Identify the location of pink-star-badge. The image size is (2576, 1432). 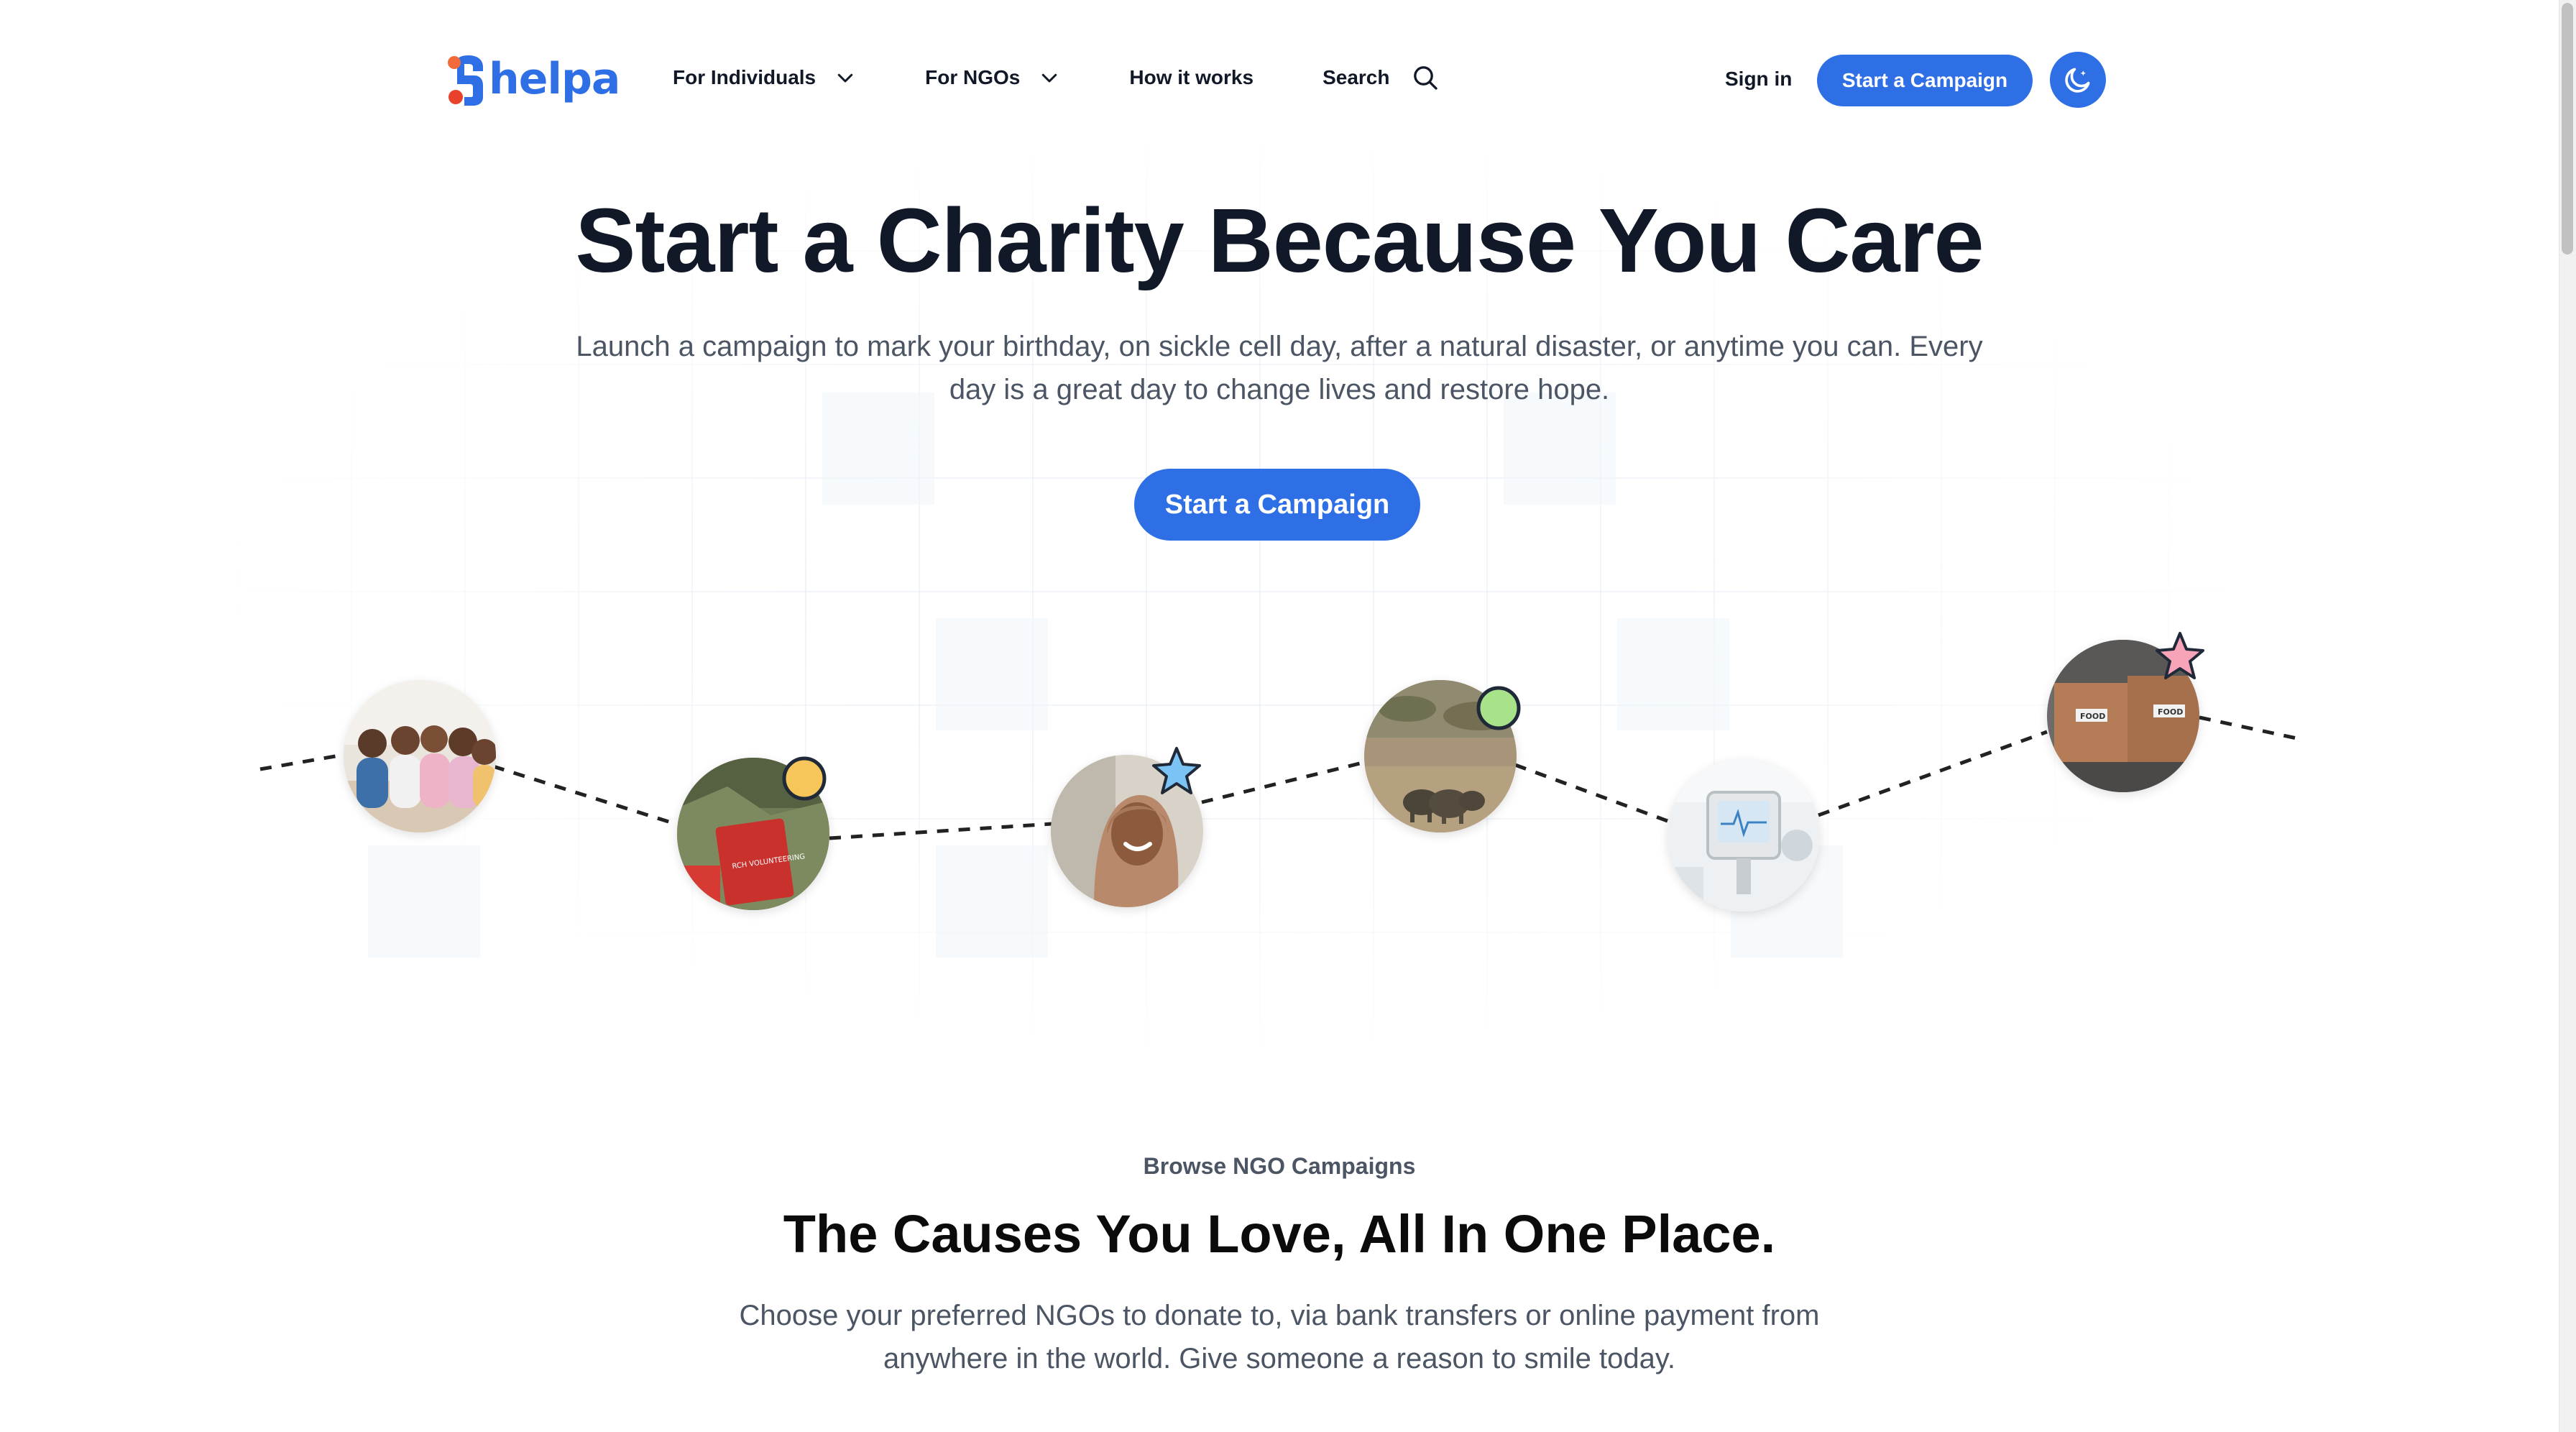
(2180, 655).